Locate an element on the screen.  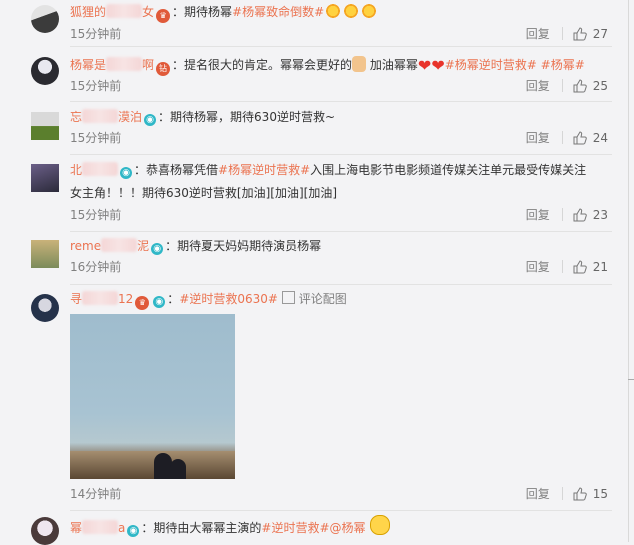
username-link: 寻 12 is located at coordinates (101, 298).